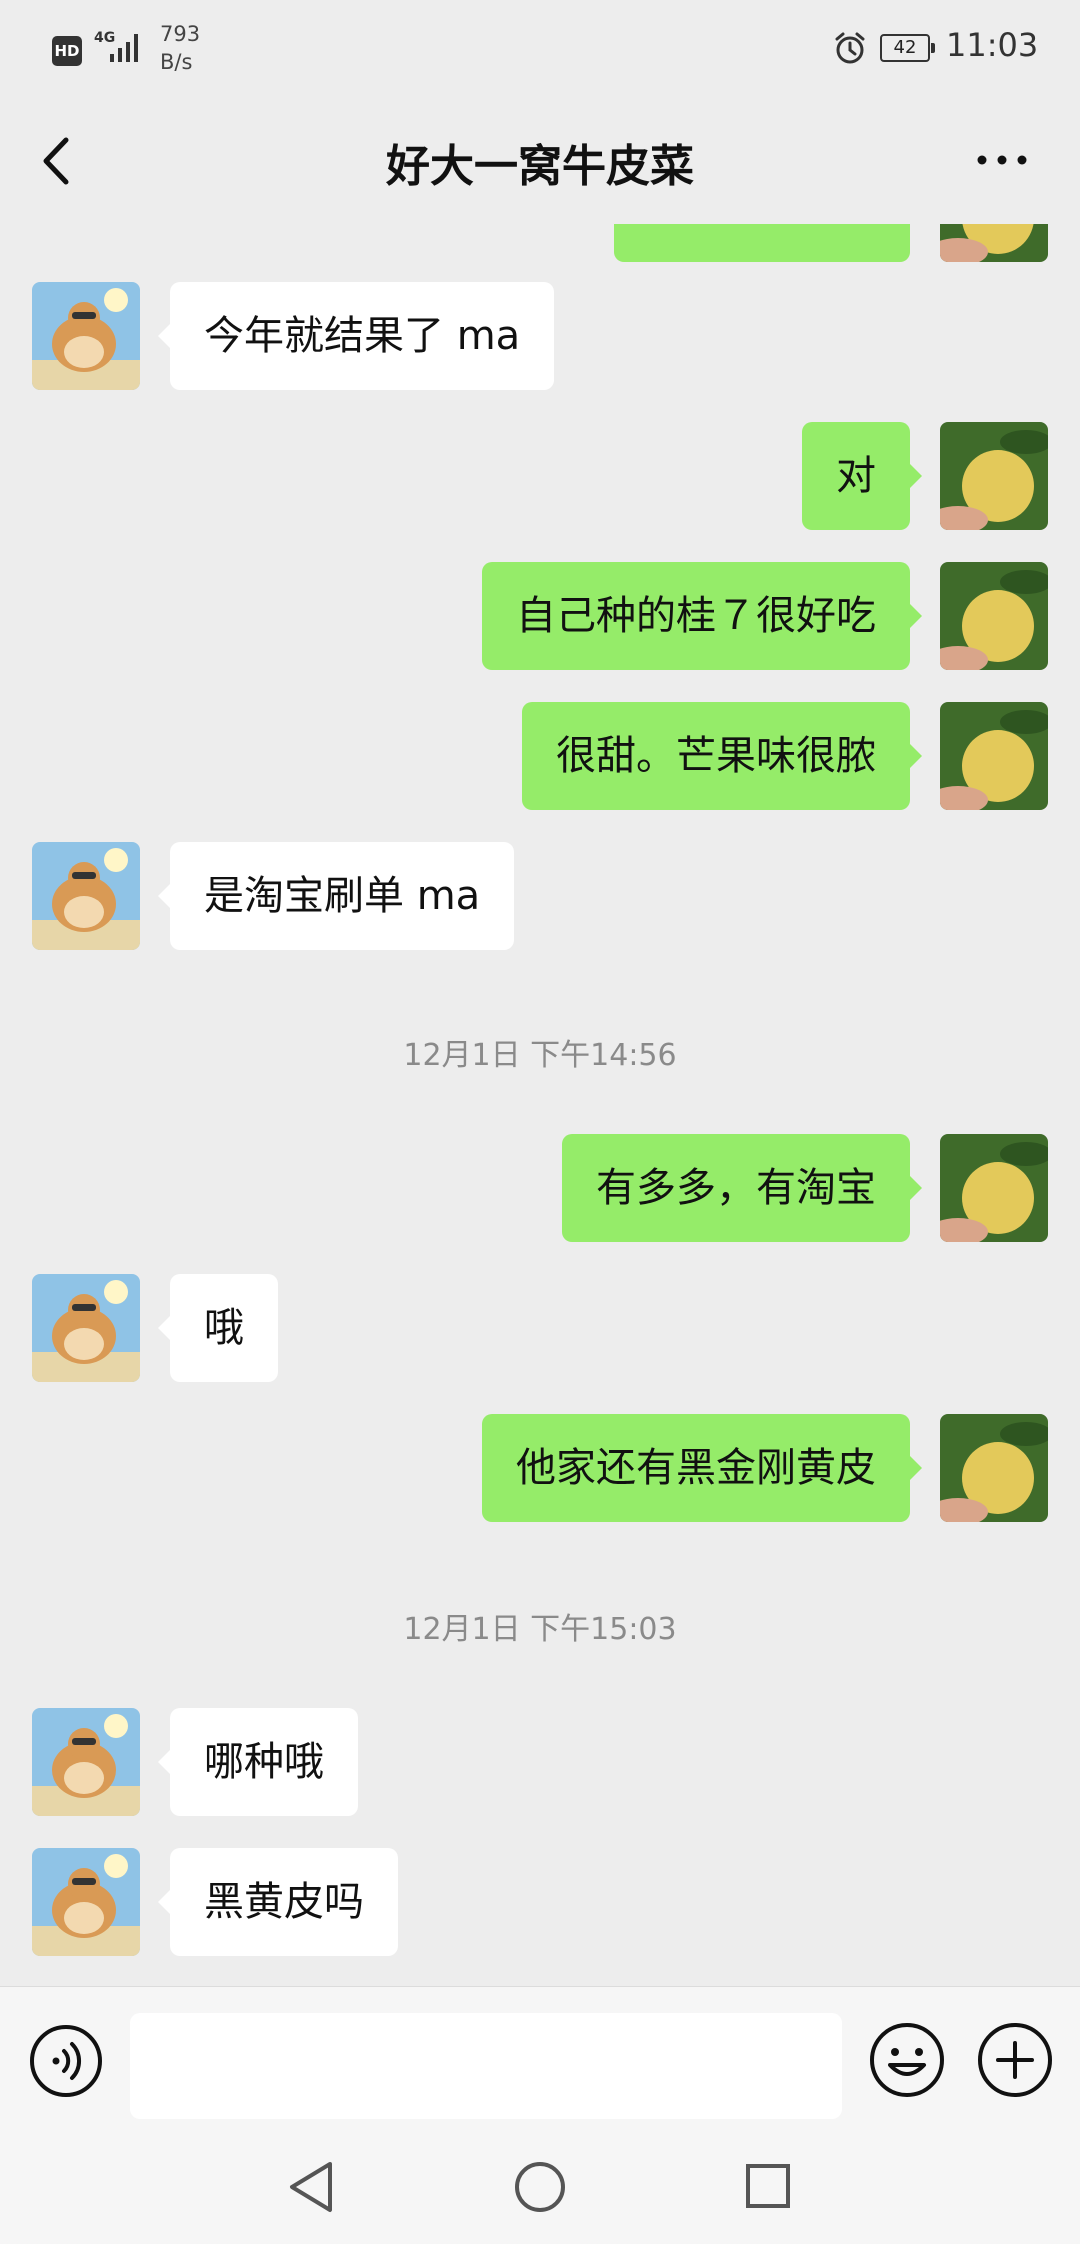 The height and width of the screenshot is (2244, 1080). Describe the element at coordinates (742, 1188) in the screenshot. I see `message-bubble: 有多多，有淘宝` at that location.